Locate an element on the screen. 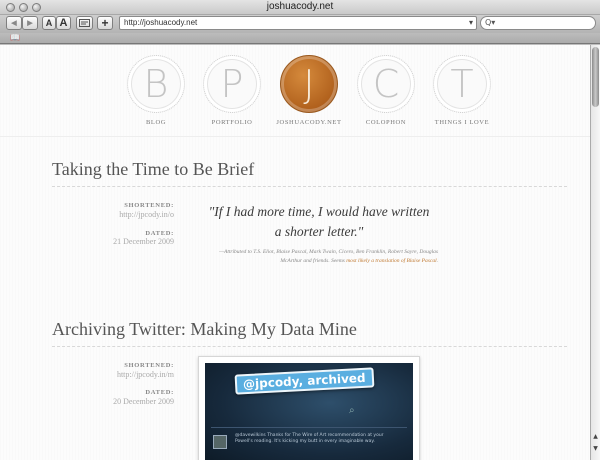 The width and height of the screenshot is (600, 460). nav-label-colophon: COLOPHON is located at coordinates (386, 122).